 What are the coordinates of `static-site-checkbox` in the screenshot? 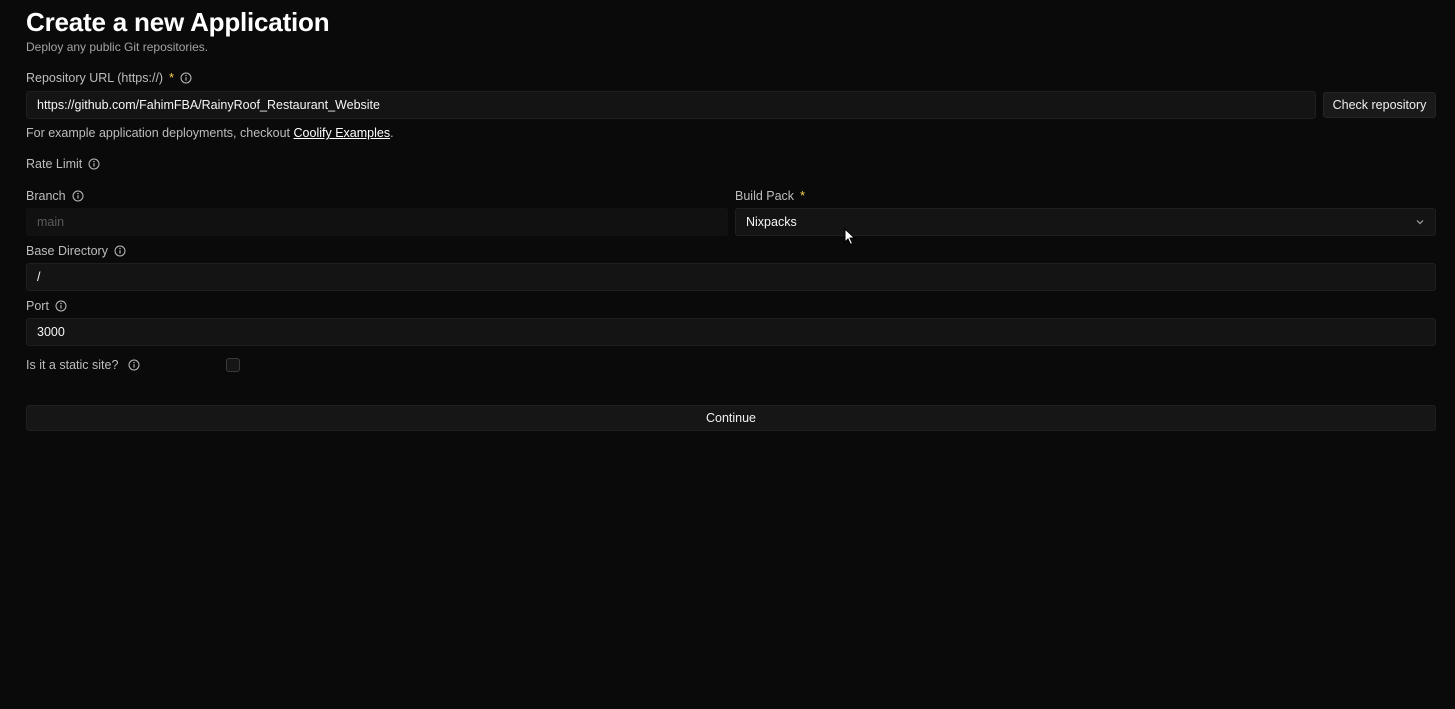 It's located at (233, 365).